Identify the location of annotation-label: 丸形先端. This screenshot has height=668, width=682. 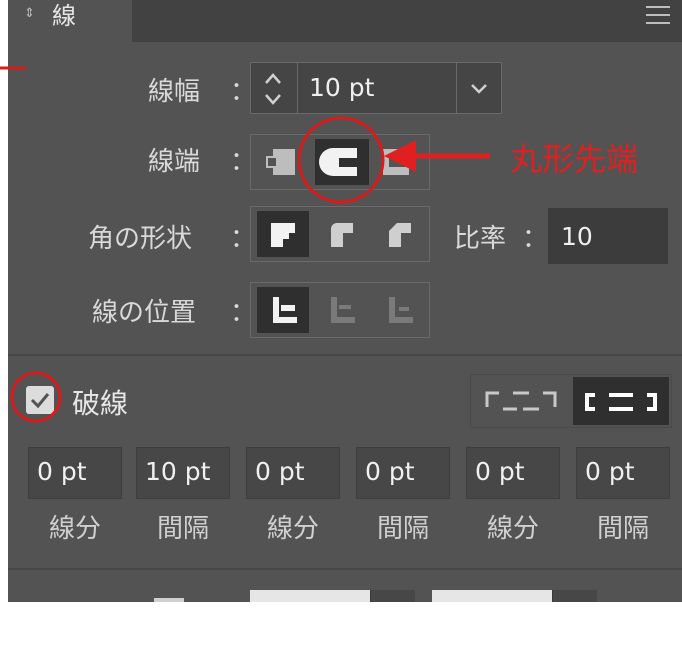
(574, 159).